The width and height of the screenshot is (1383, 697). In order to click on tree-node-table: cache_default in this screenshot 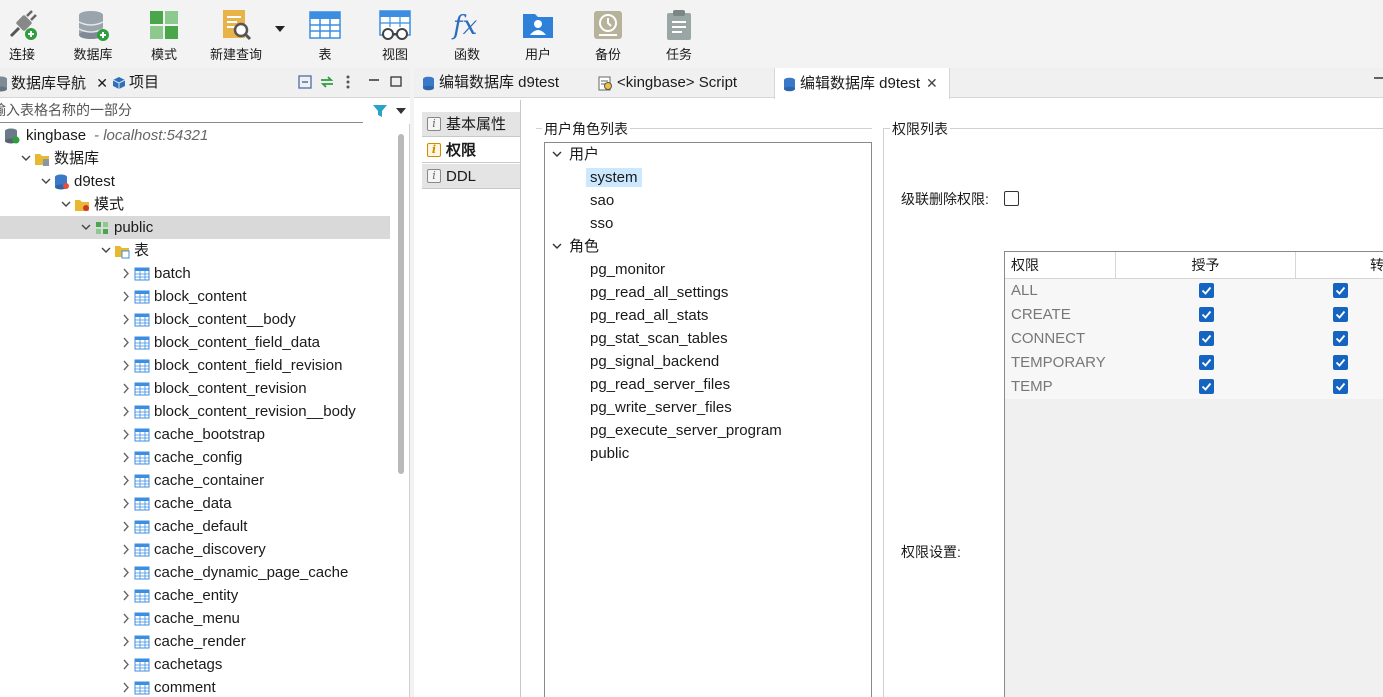, I will do `click(195, 526)`.